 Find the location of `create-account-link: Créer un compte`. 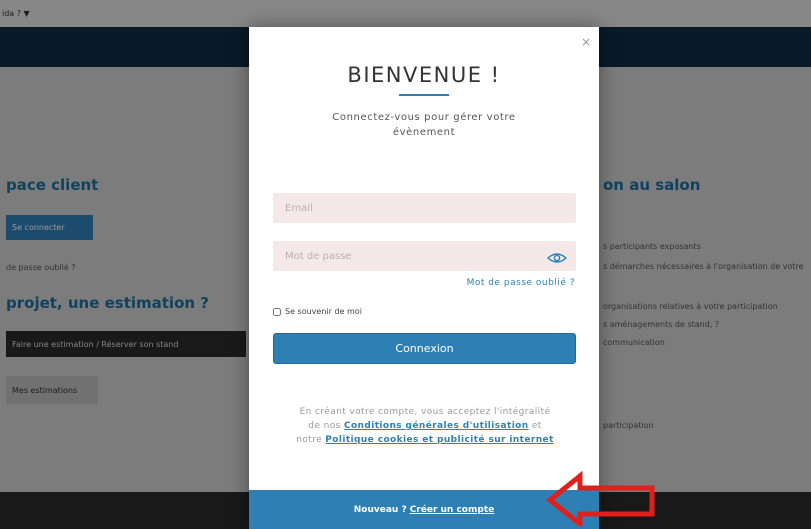

create-account-link: Créer un compte is located at coordinates (452, 510).